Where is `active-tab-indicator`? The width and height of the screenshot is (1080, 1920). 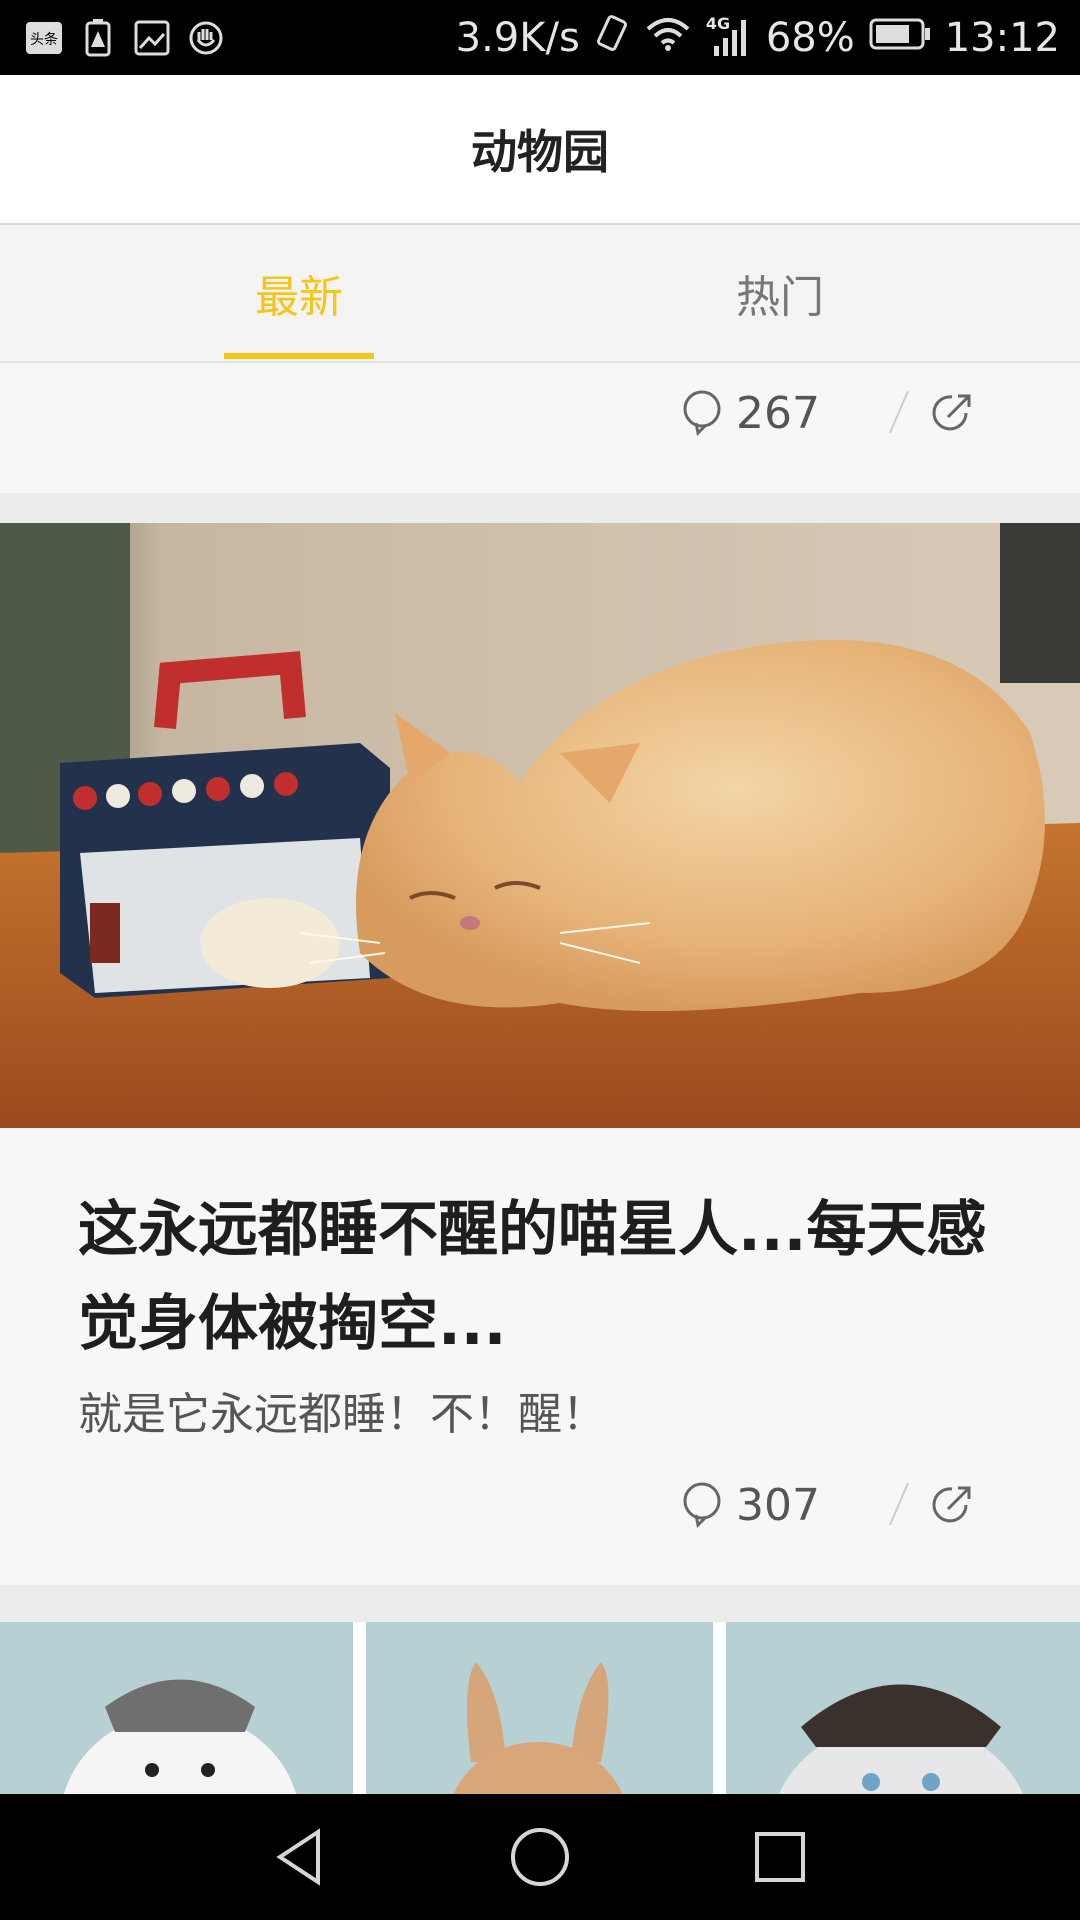 active-tab-indicator is located at coordinates (299, 356).